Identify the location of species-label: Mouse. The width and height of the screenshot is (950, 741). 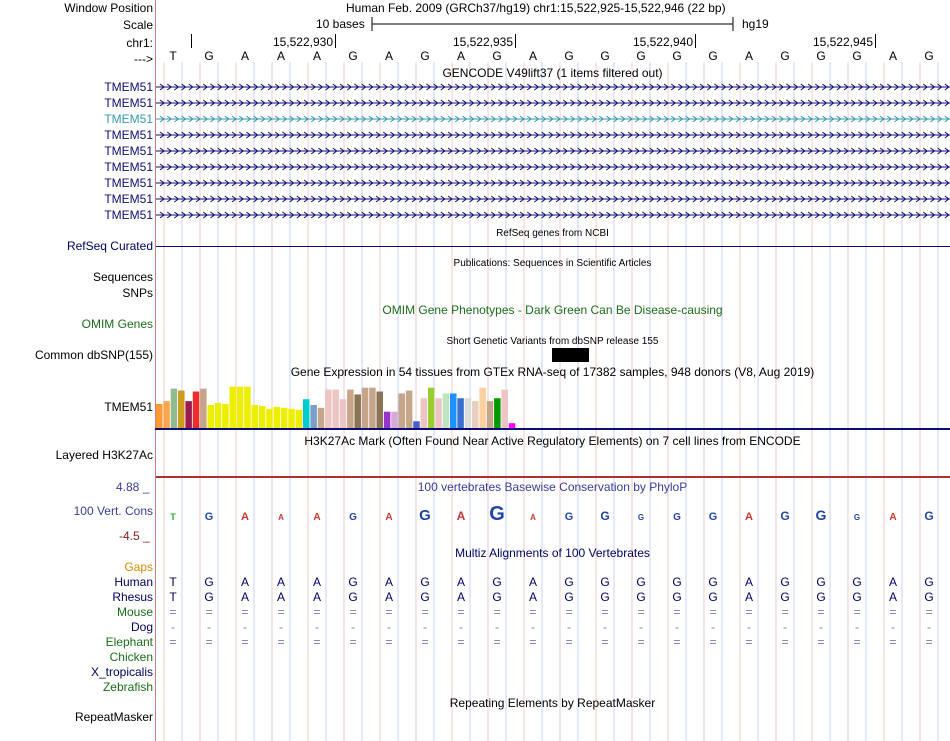
(135, 612).